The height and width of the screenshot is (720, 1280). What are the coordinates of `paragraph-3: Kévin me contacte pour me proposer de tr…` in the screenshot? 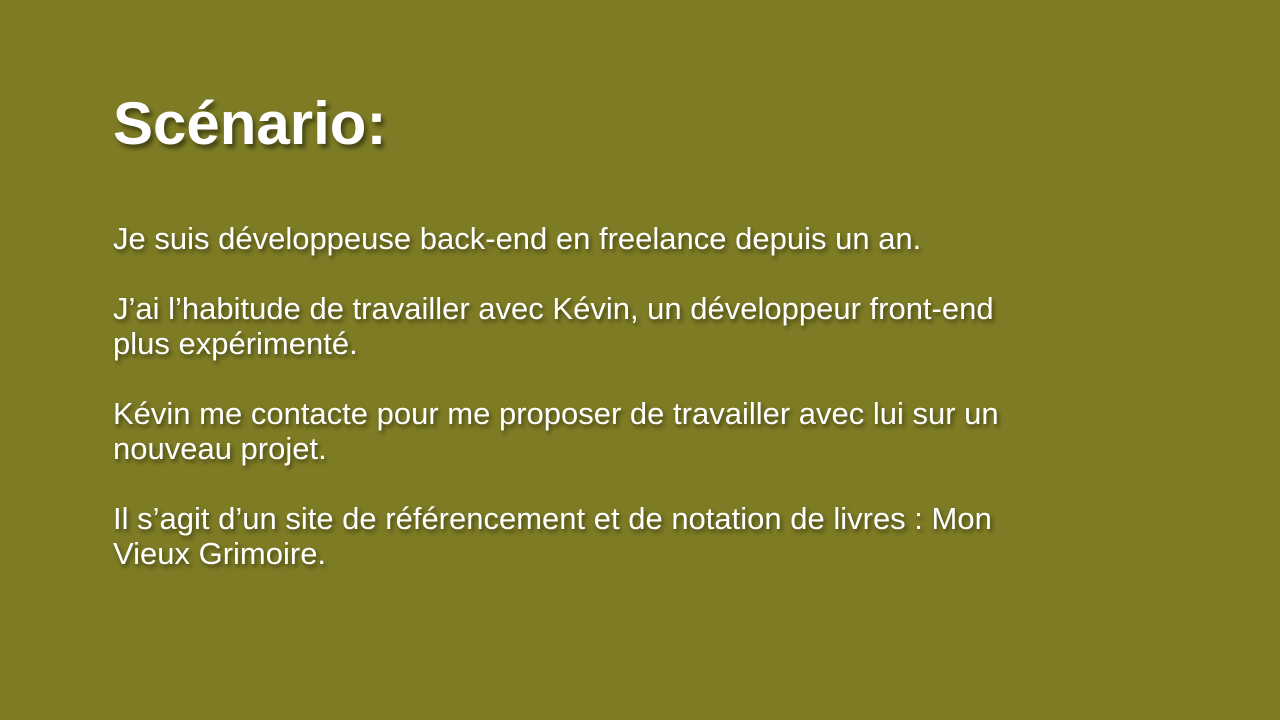 It's located at (613, 431).